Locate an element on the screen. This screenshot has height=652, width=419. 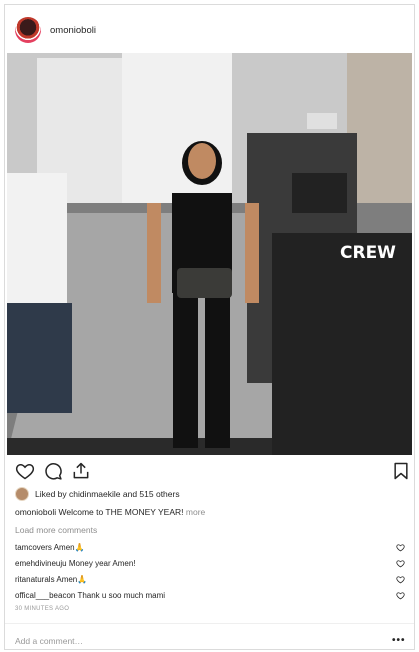
share-icon is located at coordinates (81, 471).